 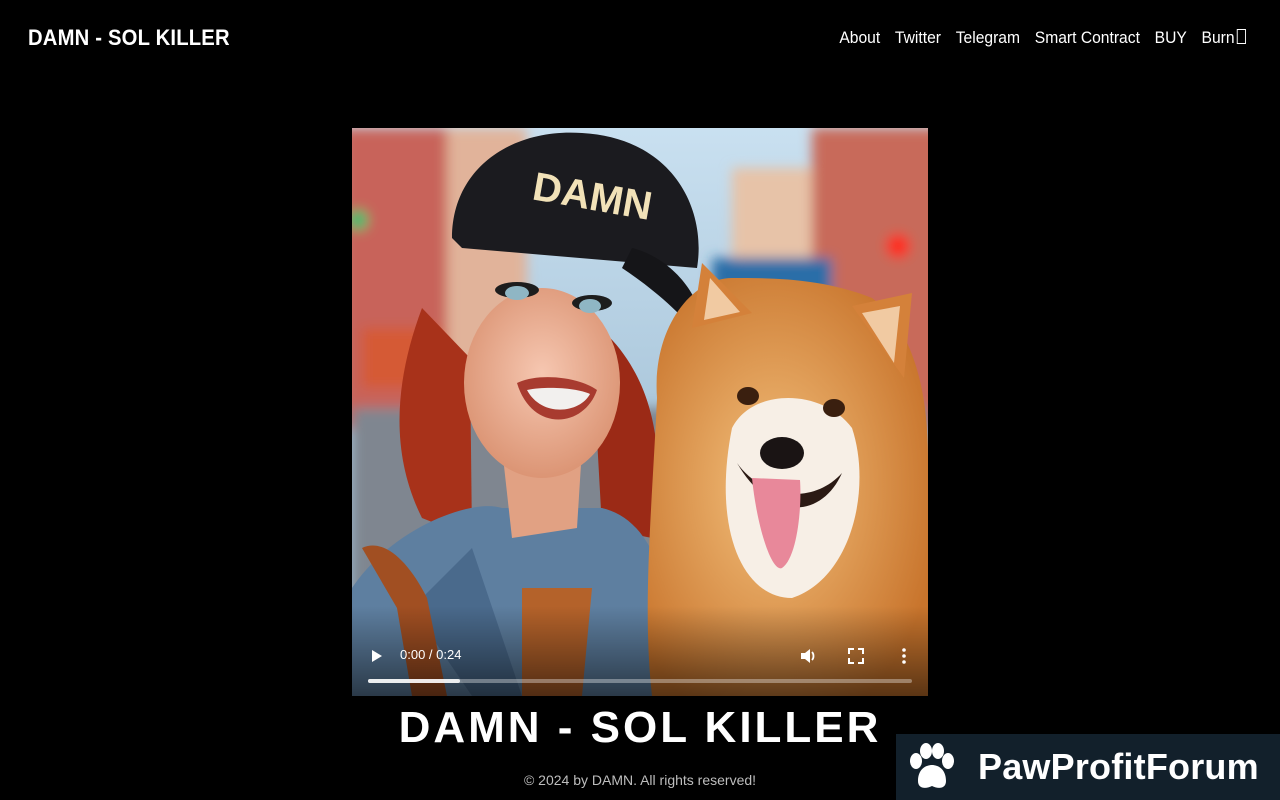 I want to click on nav-link-telegram: Telegram, so click(x=988, y=38).